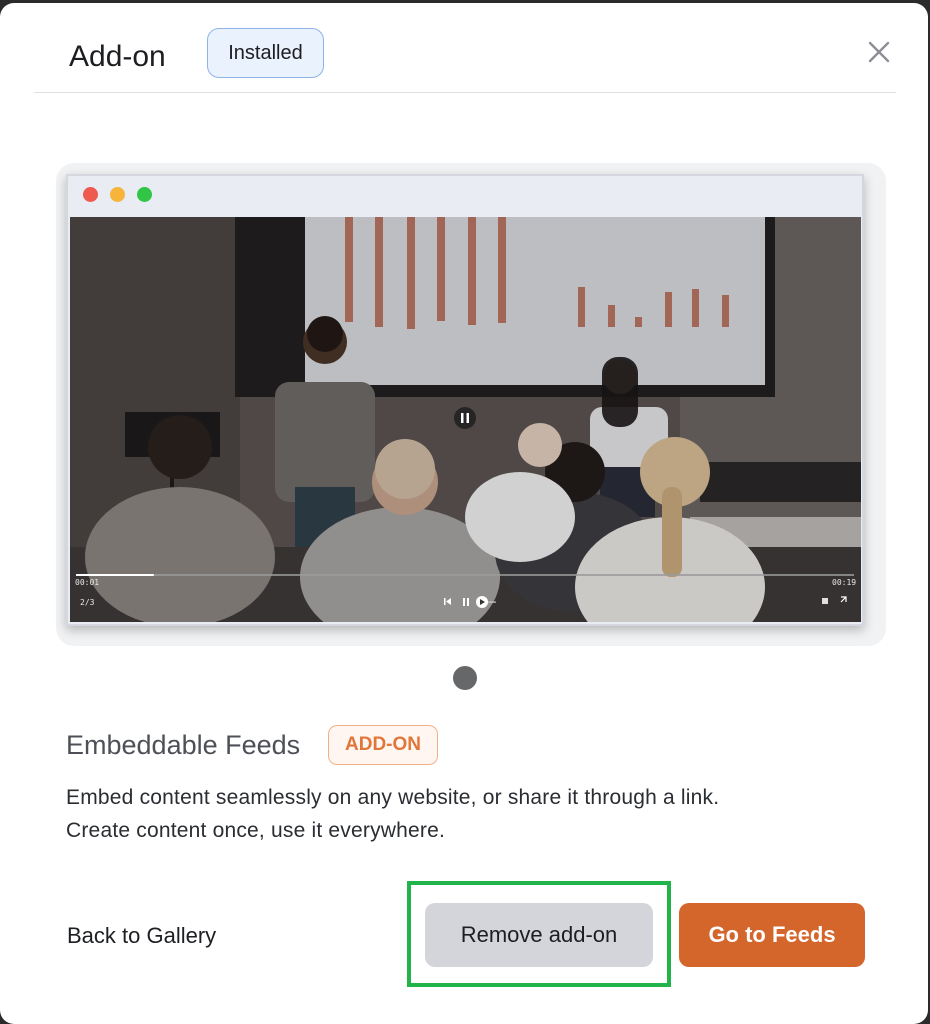 The height and width of the screenshot is (1024, 930). I want to click on go-to-feeds-button: Go to Feeds, so click(772, 935).